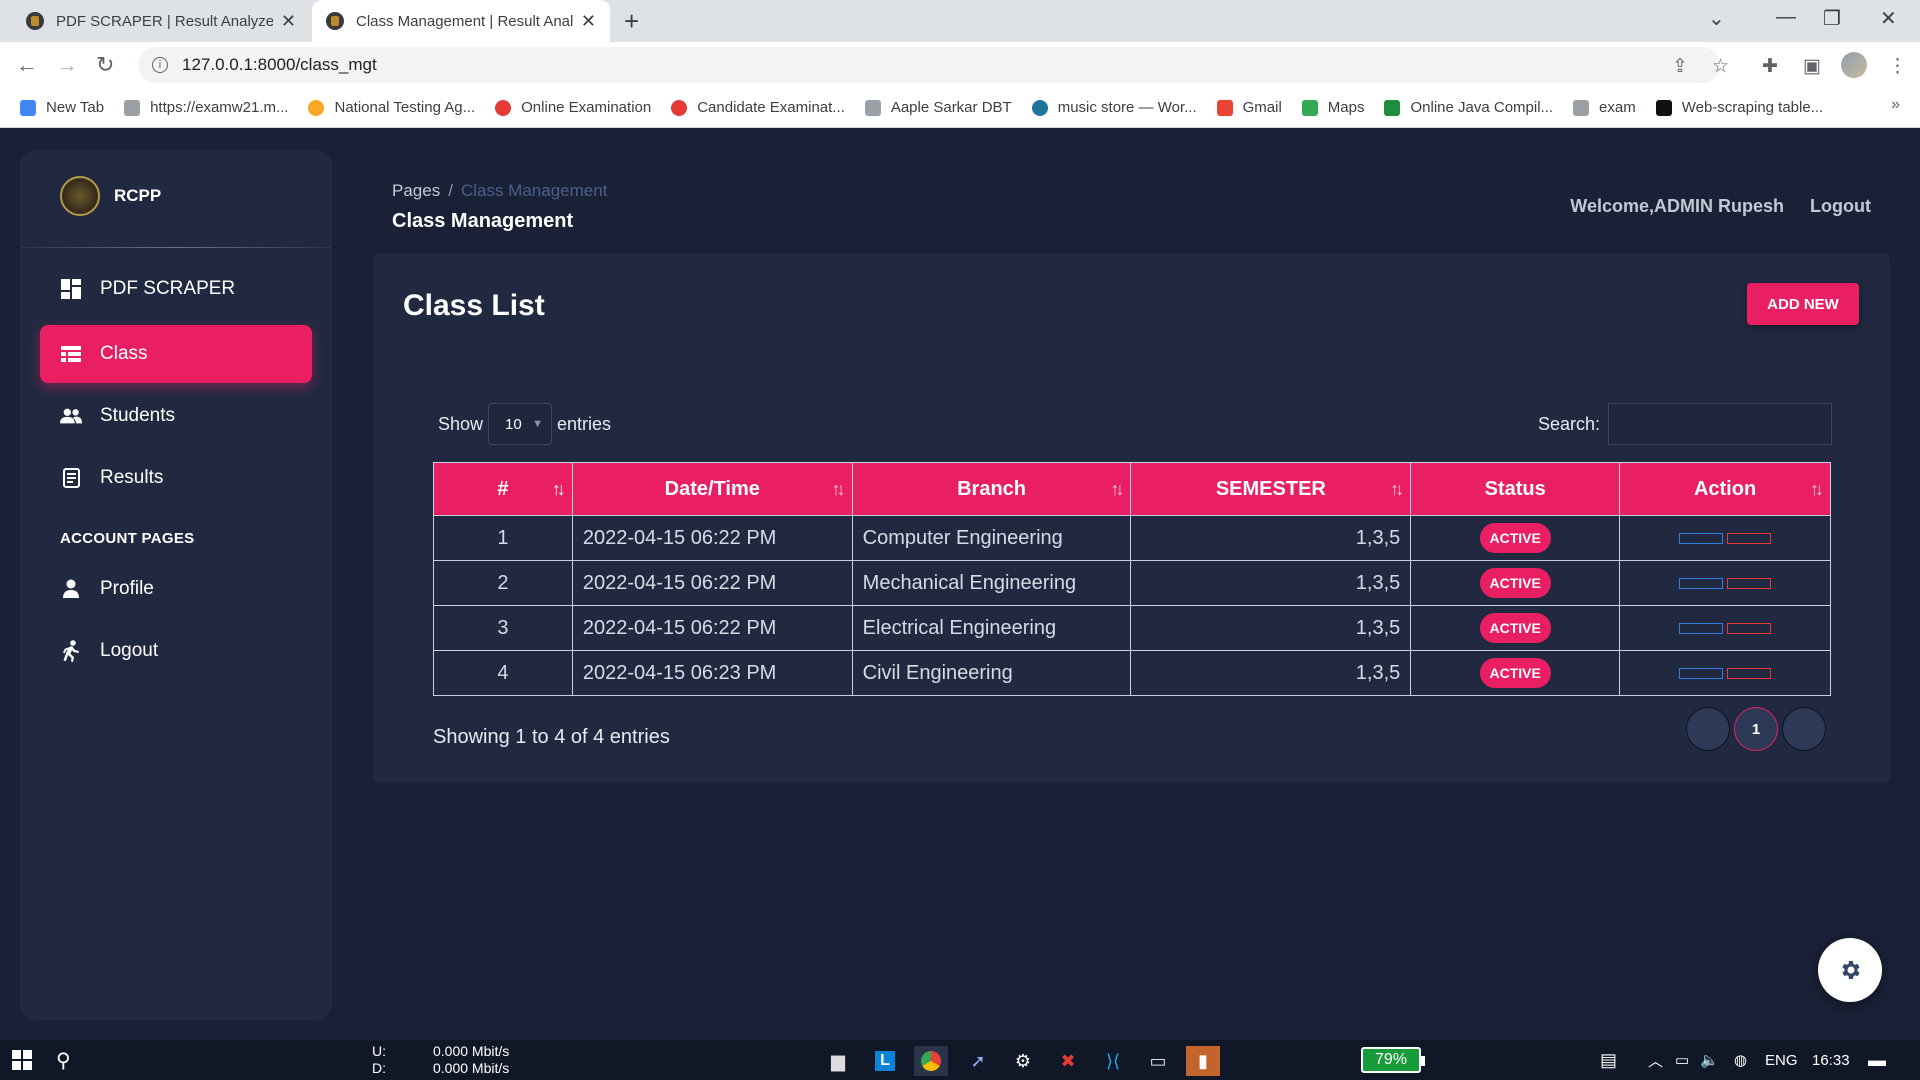  Describe the element at coordinates (931, 1061) in the screenshot. I see `chrome-icon` at that location.